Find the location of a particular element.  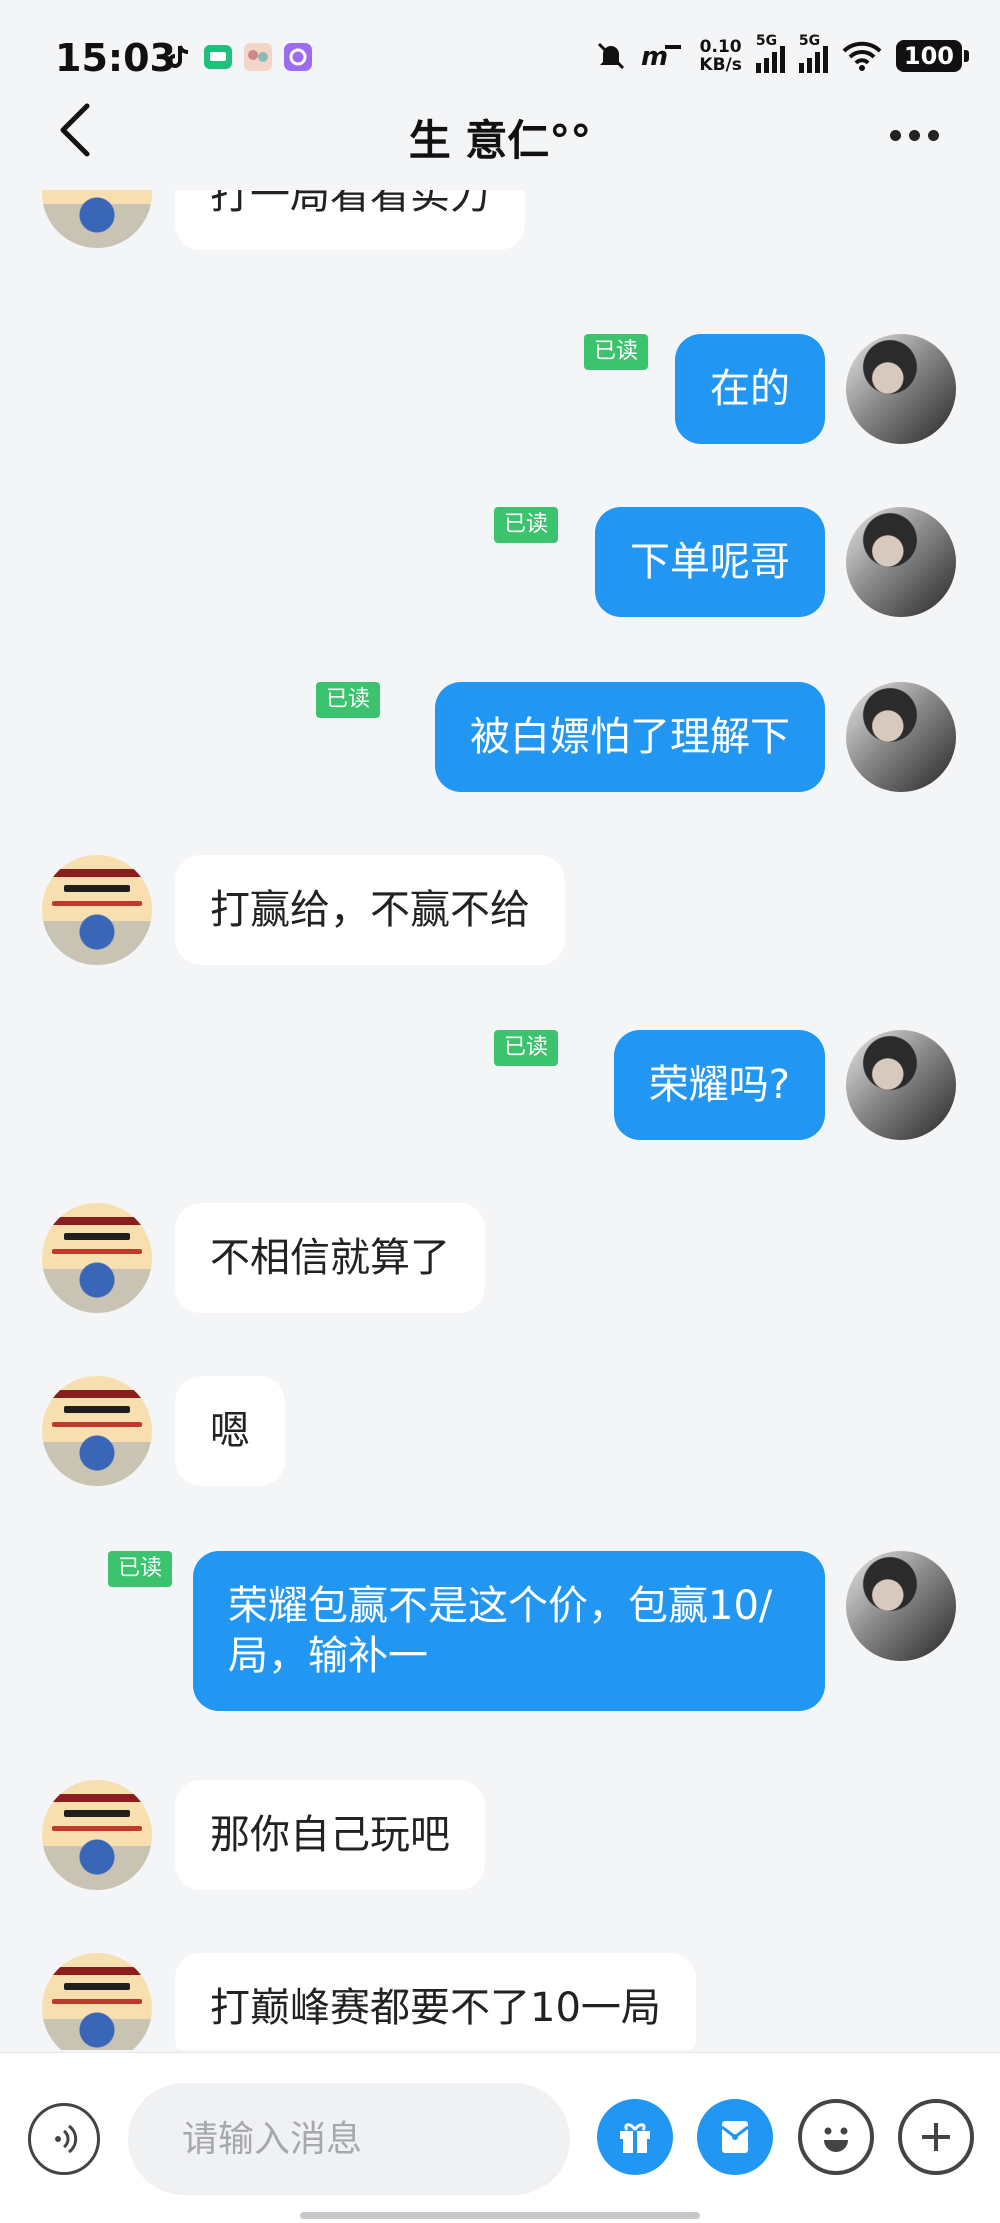

net-speed-unit: KB/s is located at coordinates (720, 65).